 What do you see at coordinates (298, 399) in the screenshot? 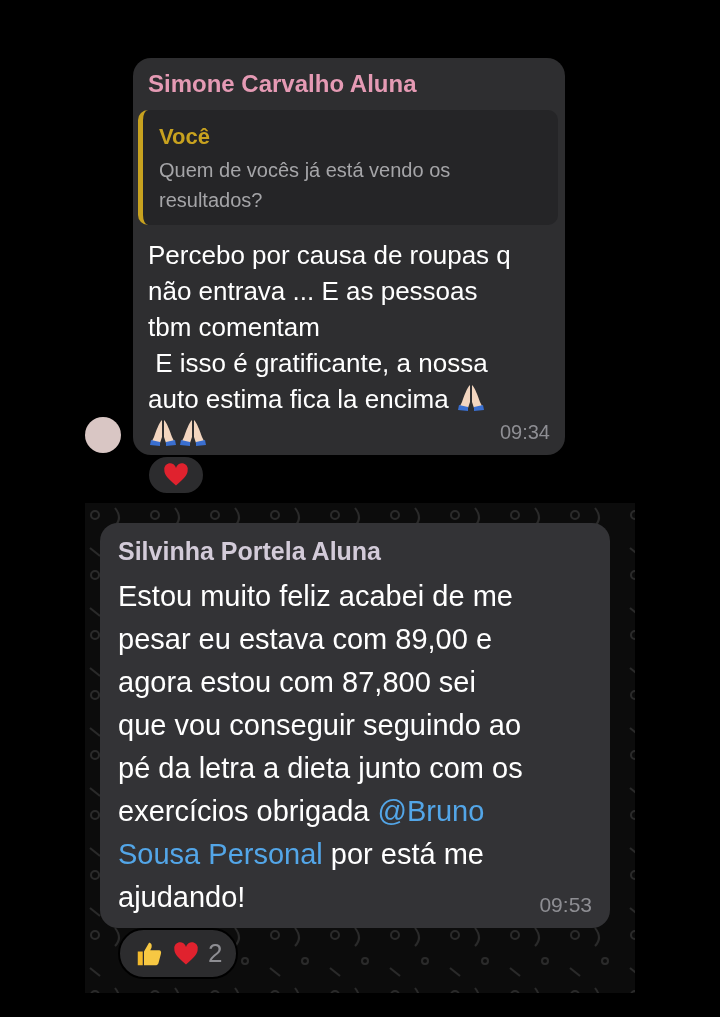
I see `message-text: auto estima fica la encima` at bounding box center [298, 399].